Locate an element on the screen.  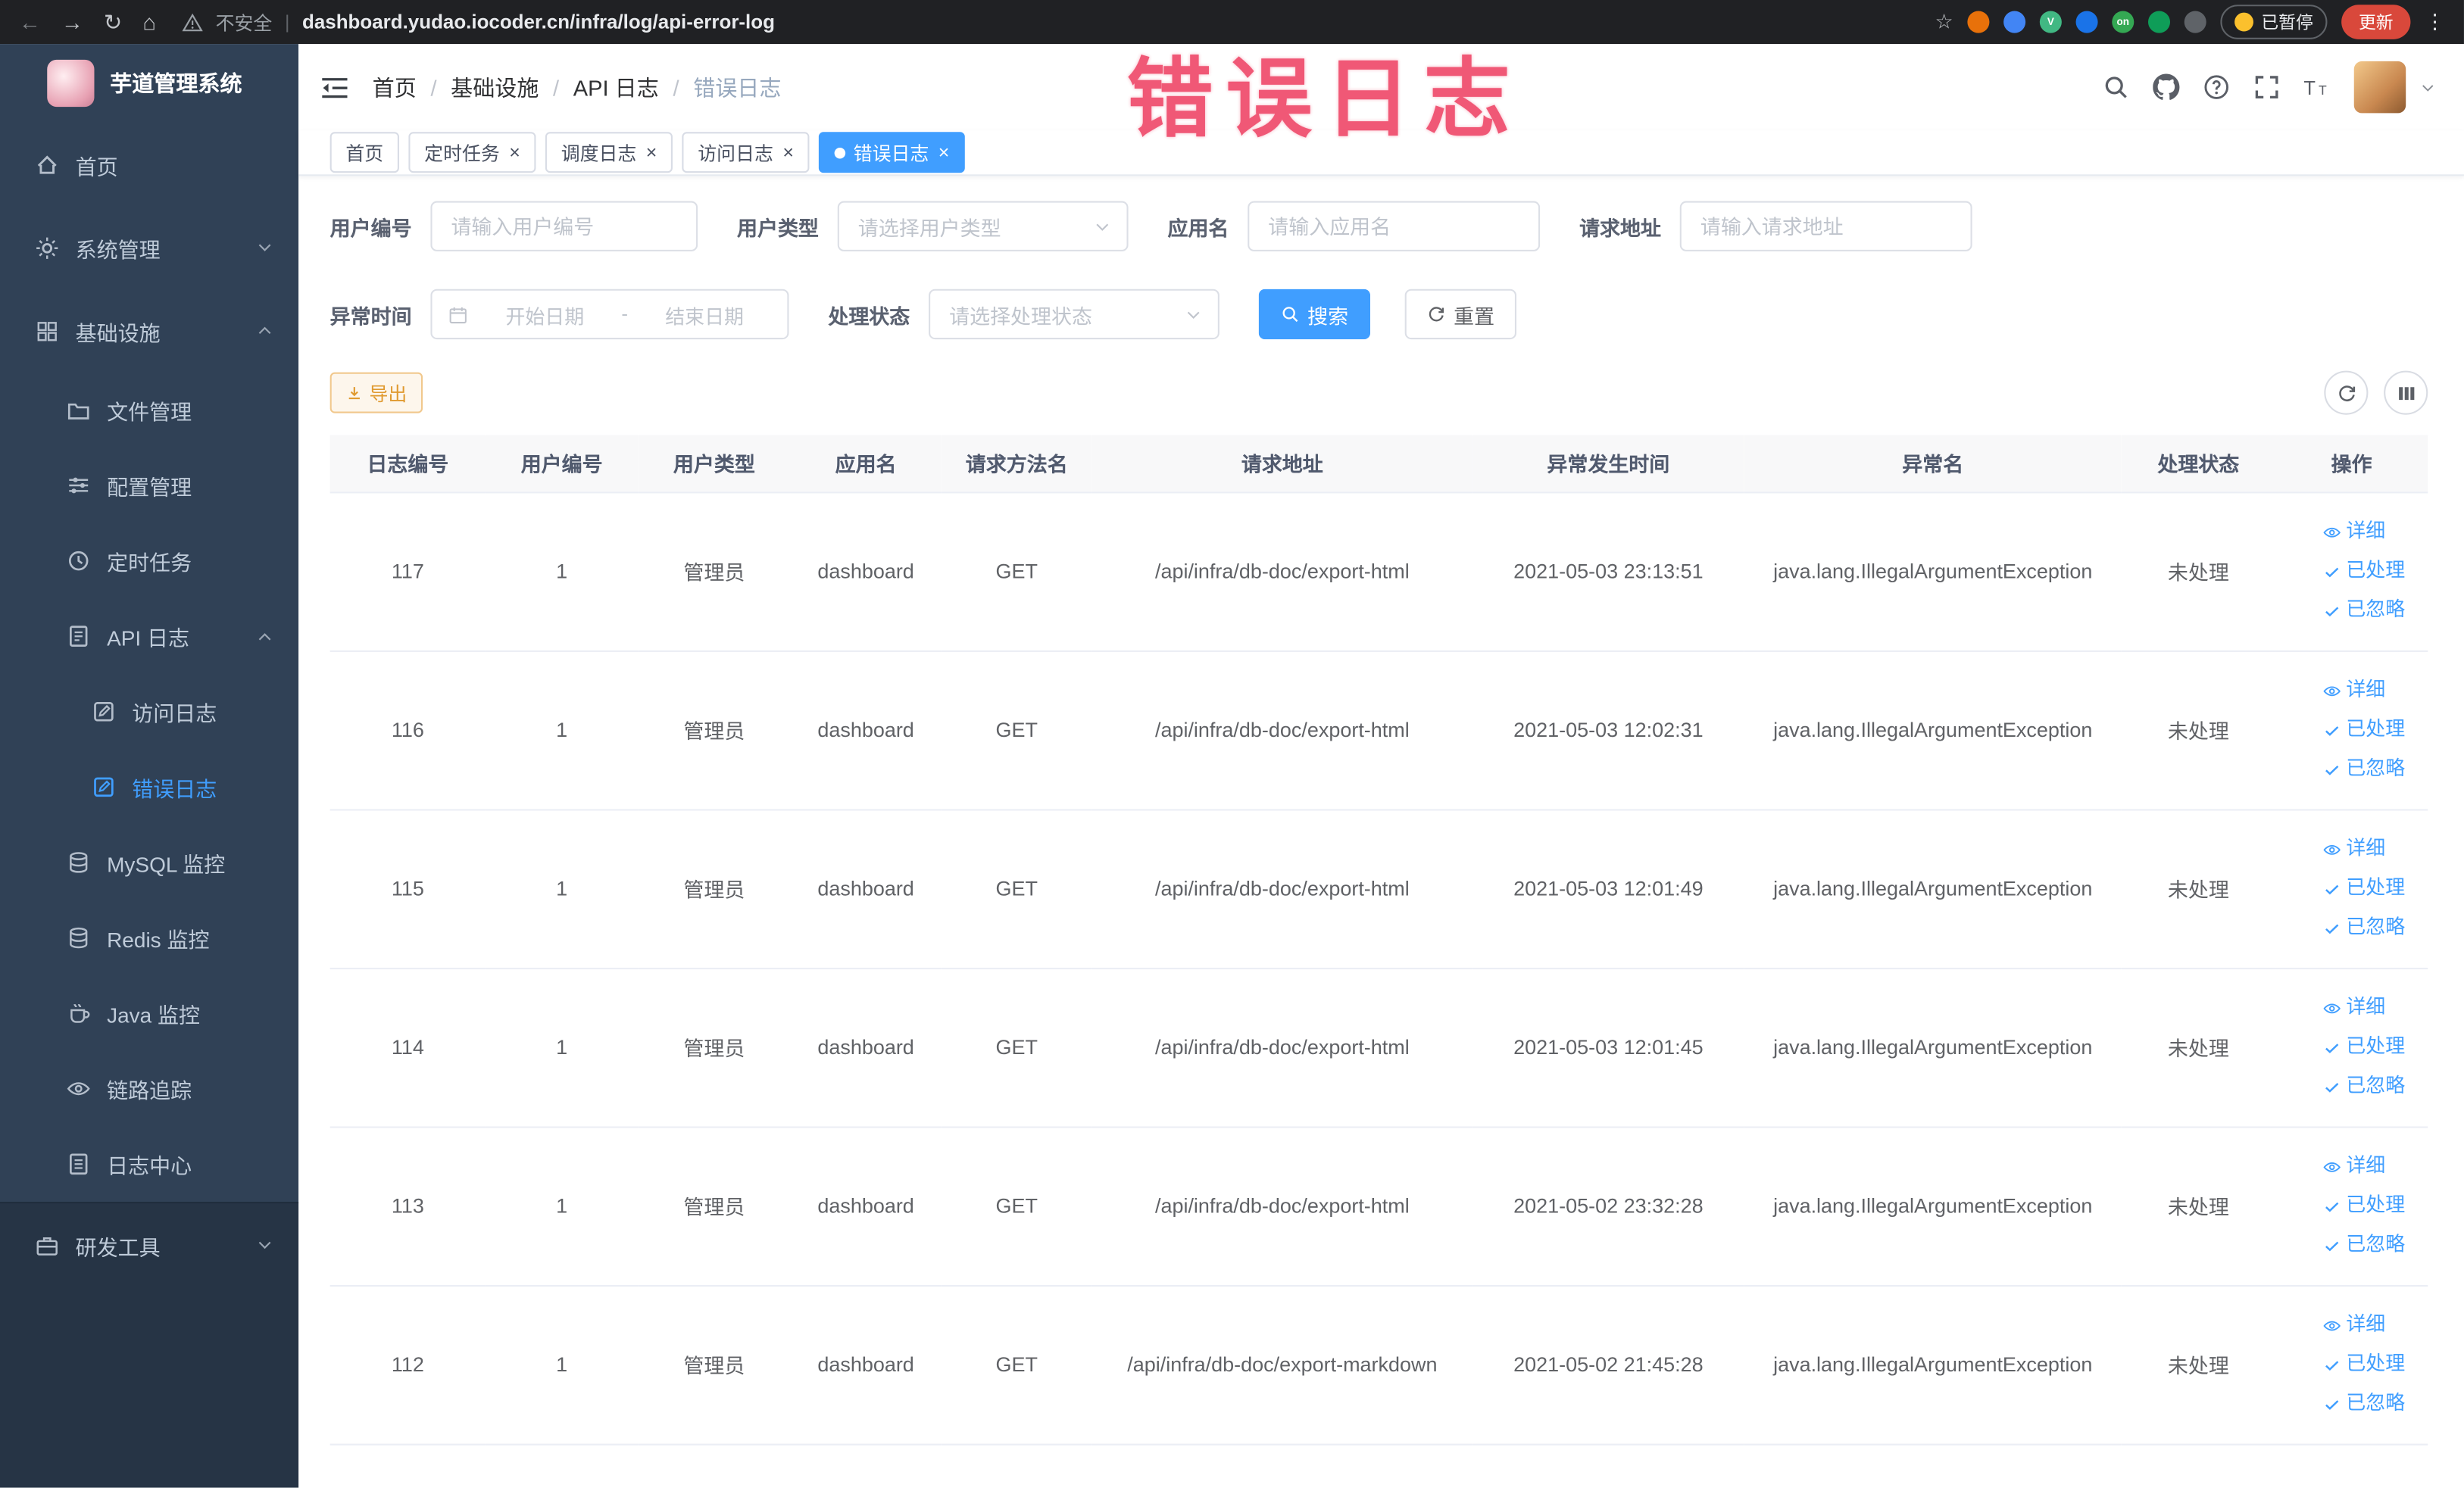
sidebar-item-file: 文件管理 is located at coordinates (149, 410).